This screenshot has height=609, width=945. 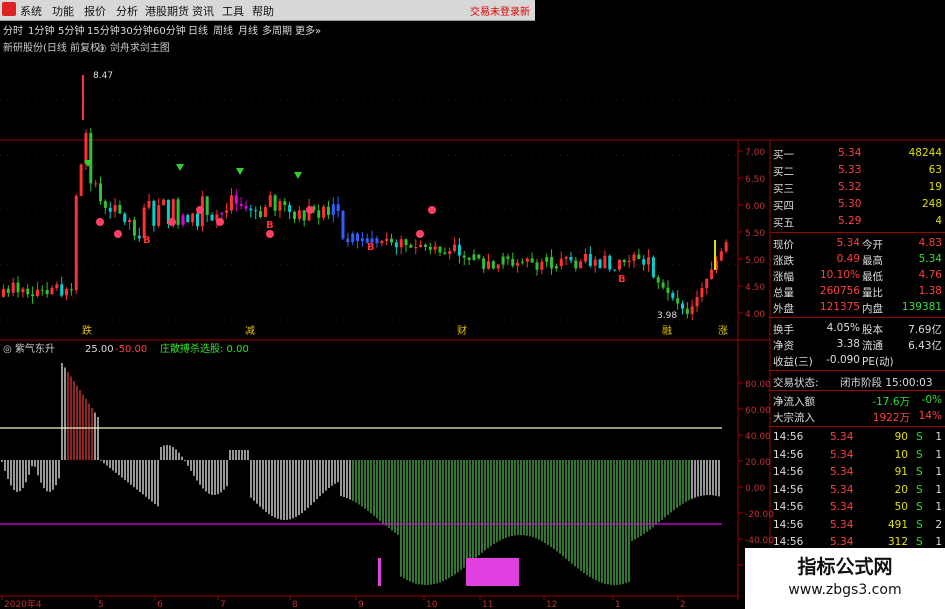 I want to click on bid-volume: 48244, so click(x=925, y=153).